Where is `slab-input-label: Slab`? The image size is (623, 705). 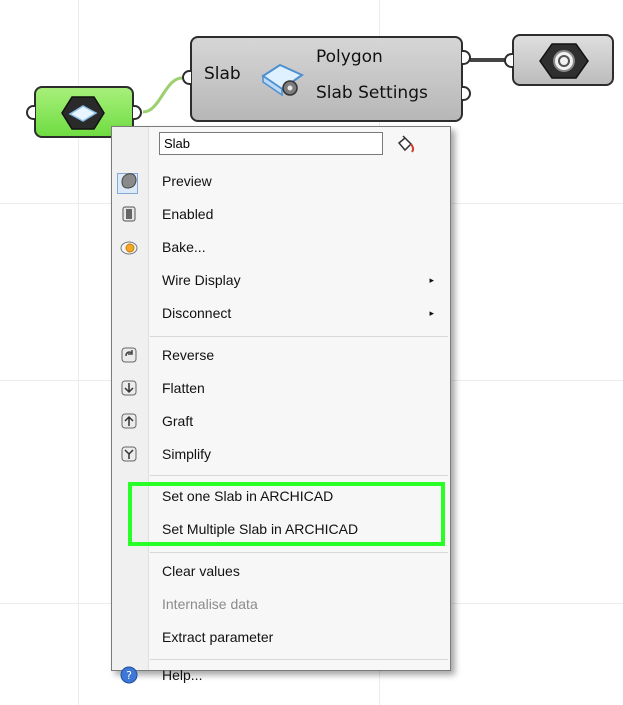 slab-input-label: Slab is located at coordinates (222, 74).